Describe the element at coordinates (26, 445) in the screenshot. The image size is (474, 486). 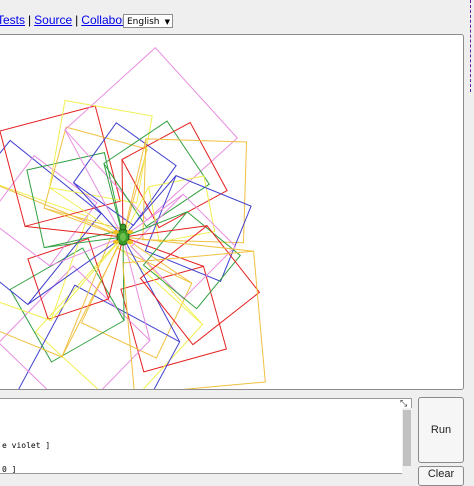
I see `code-line: e violet ]` at that location.